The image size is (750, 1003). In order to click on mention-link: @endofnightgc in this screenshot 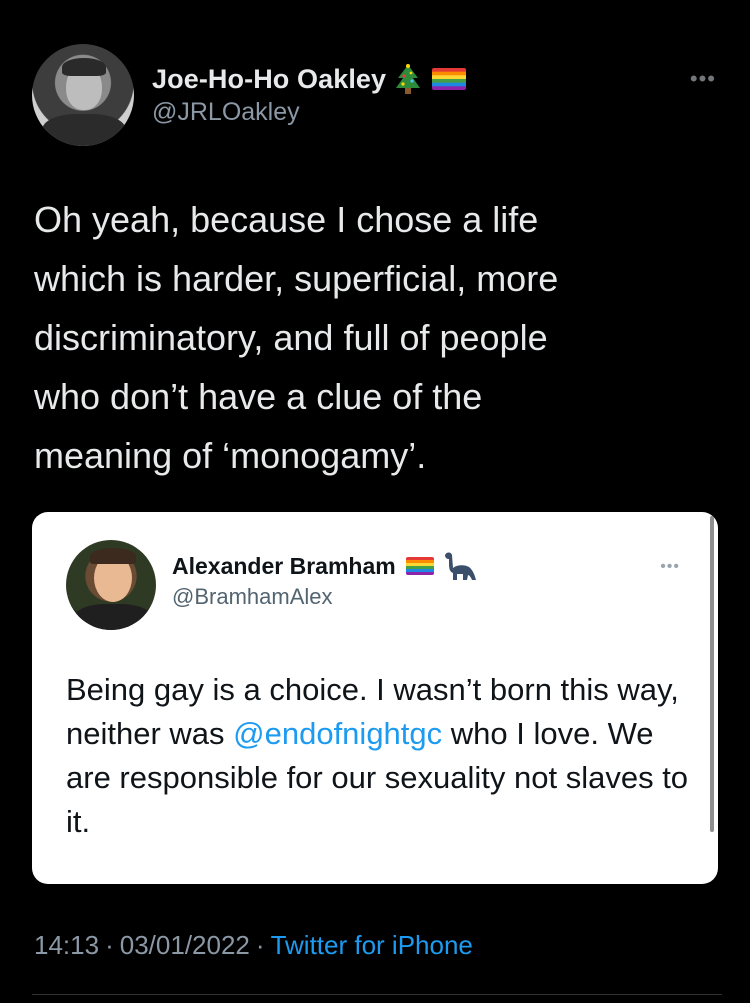, I will do `click(337, 733)`.